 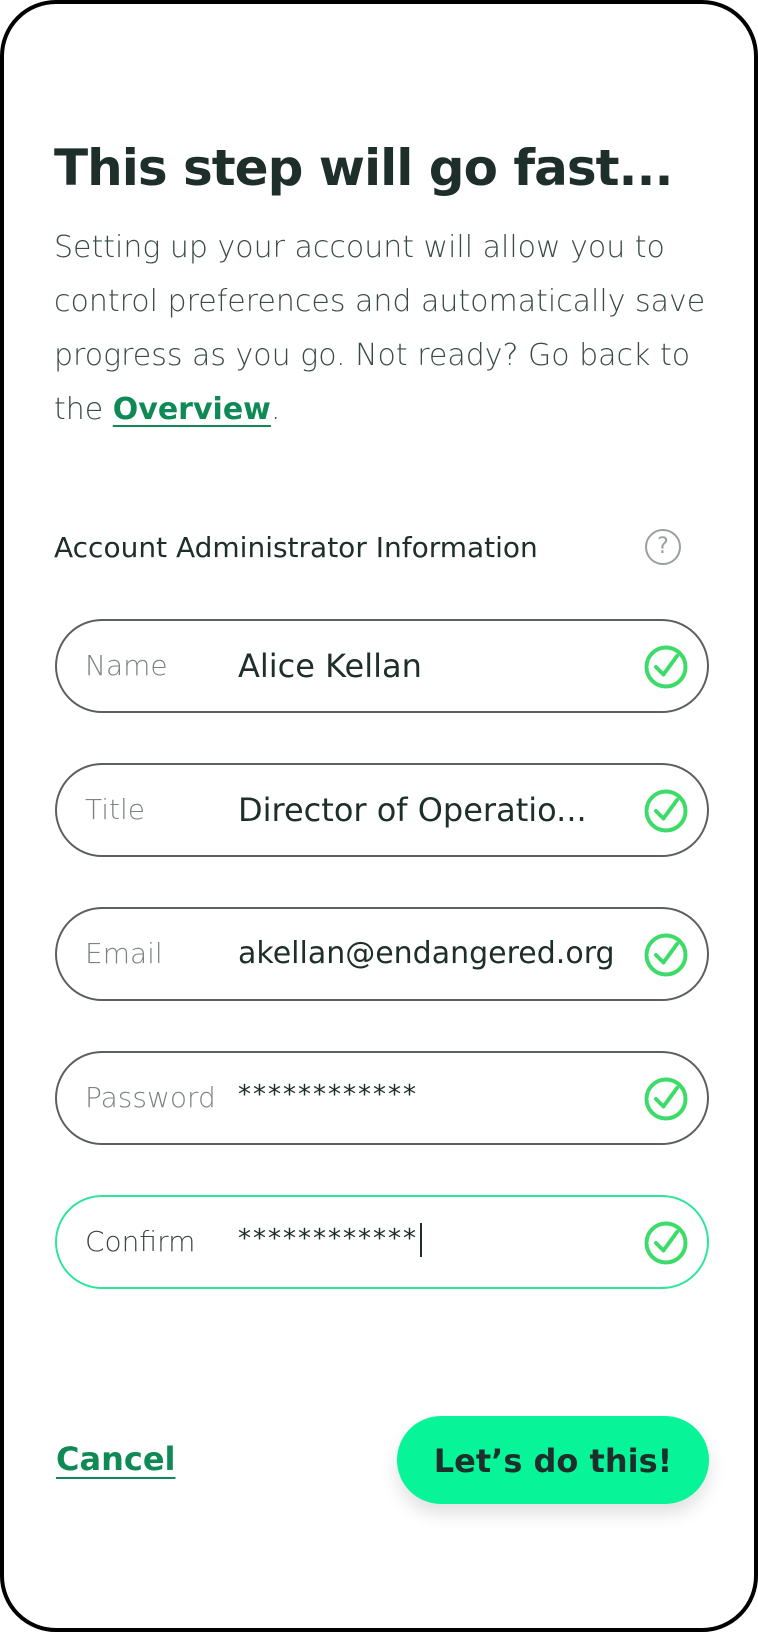 What do you see at coordinates (116, 1459) in the screenshot?
I see `cancel-link: Cancel` at bounding box center [116, 1459].